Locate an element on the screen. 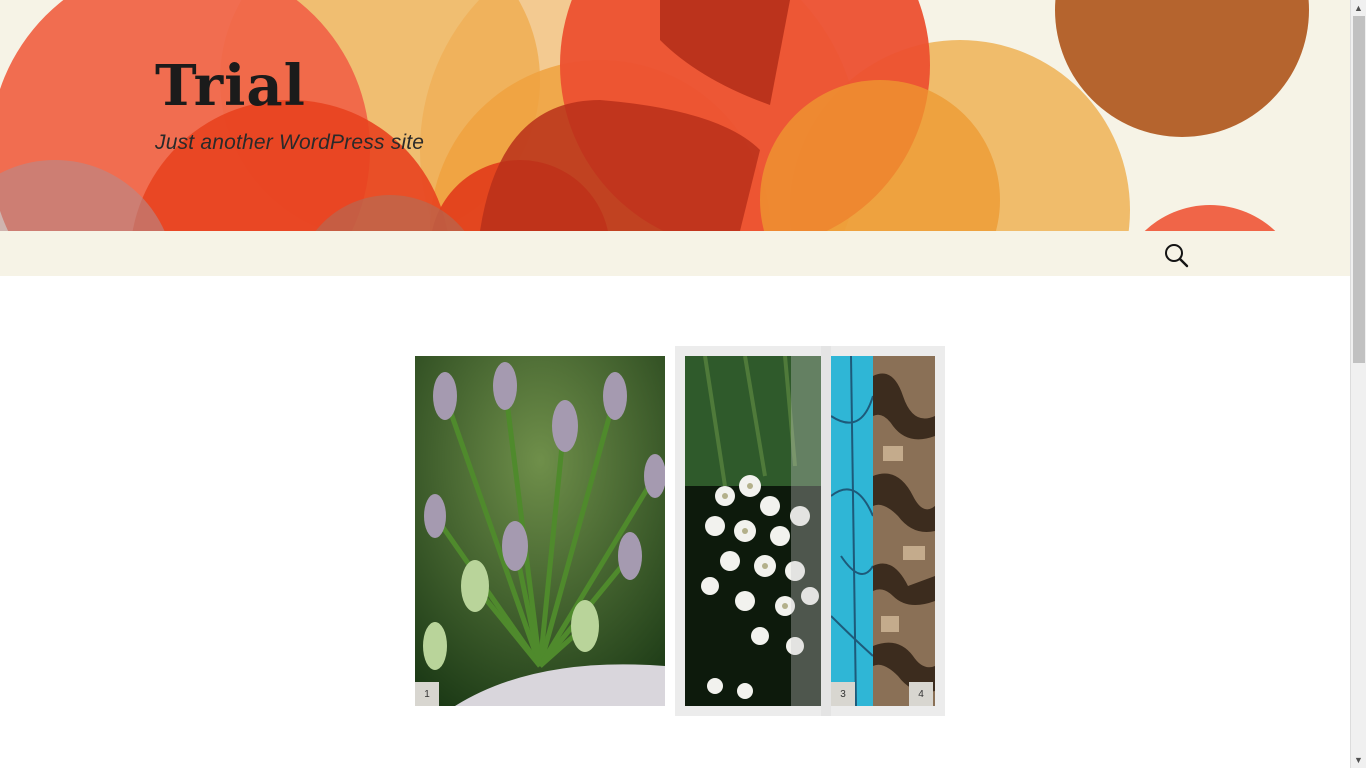 This screenshot has width=1366, height=768. gallery-image-4: 4 is located at coordinates (904, 531).